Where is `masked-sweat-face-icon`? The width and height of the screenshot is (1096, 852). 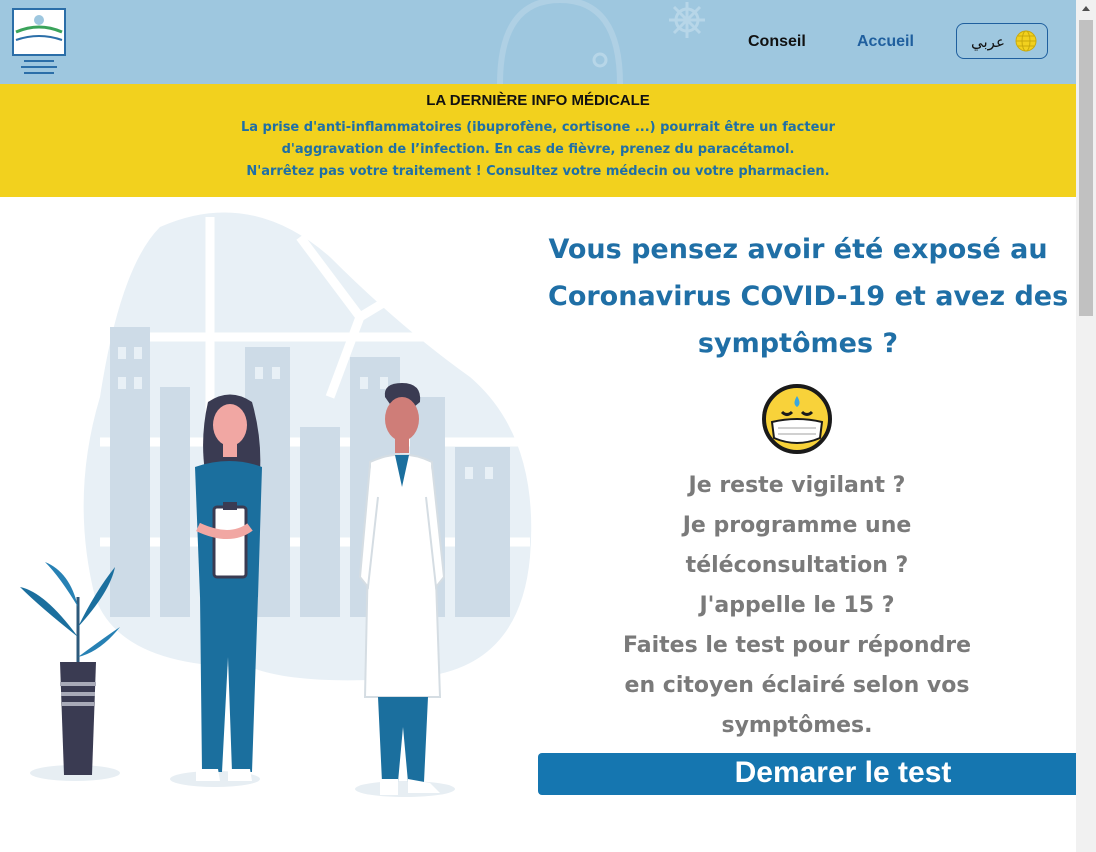 masked-sweat-face-icon is located at coordinates (797, 419).